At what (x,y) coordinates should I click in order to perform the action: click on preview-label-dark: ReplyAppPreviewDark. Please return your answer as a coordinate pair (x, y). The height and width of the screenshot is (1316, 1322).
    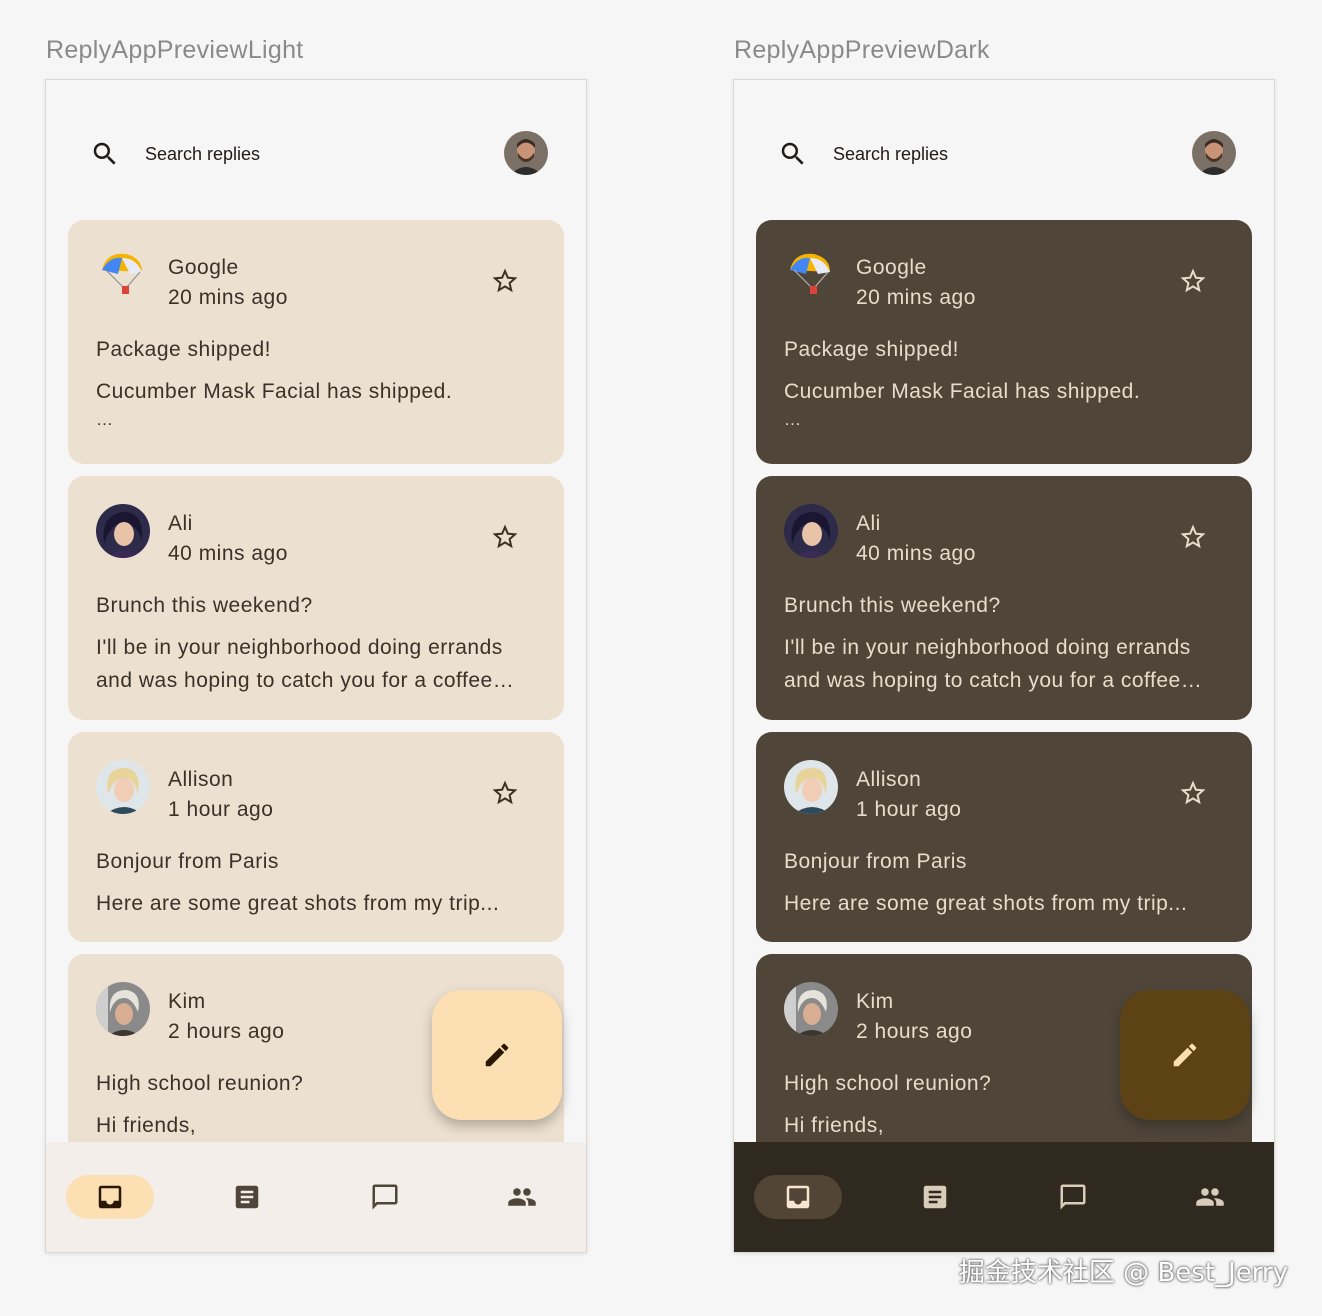
    Looking at the image, I should click on (862, 50).